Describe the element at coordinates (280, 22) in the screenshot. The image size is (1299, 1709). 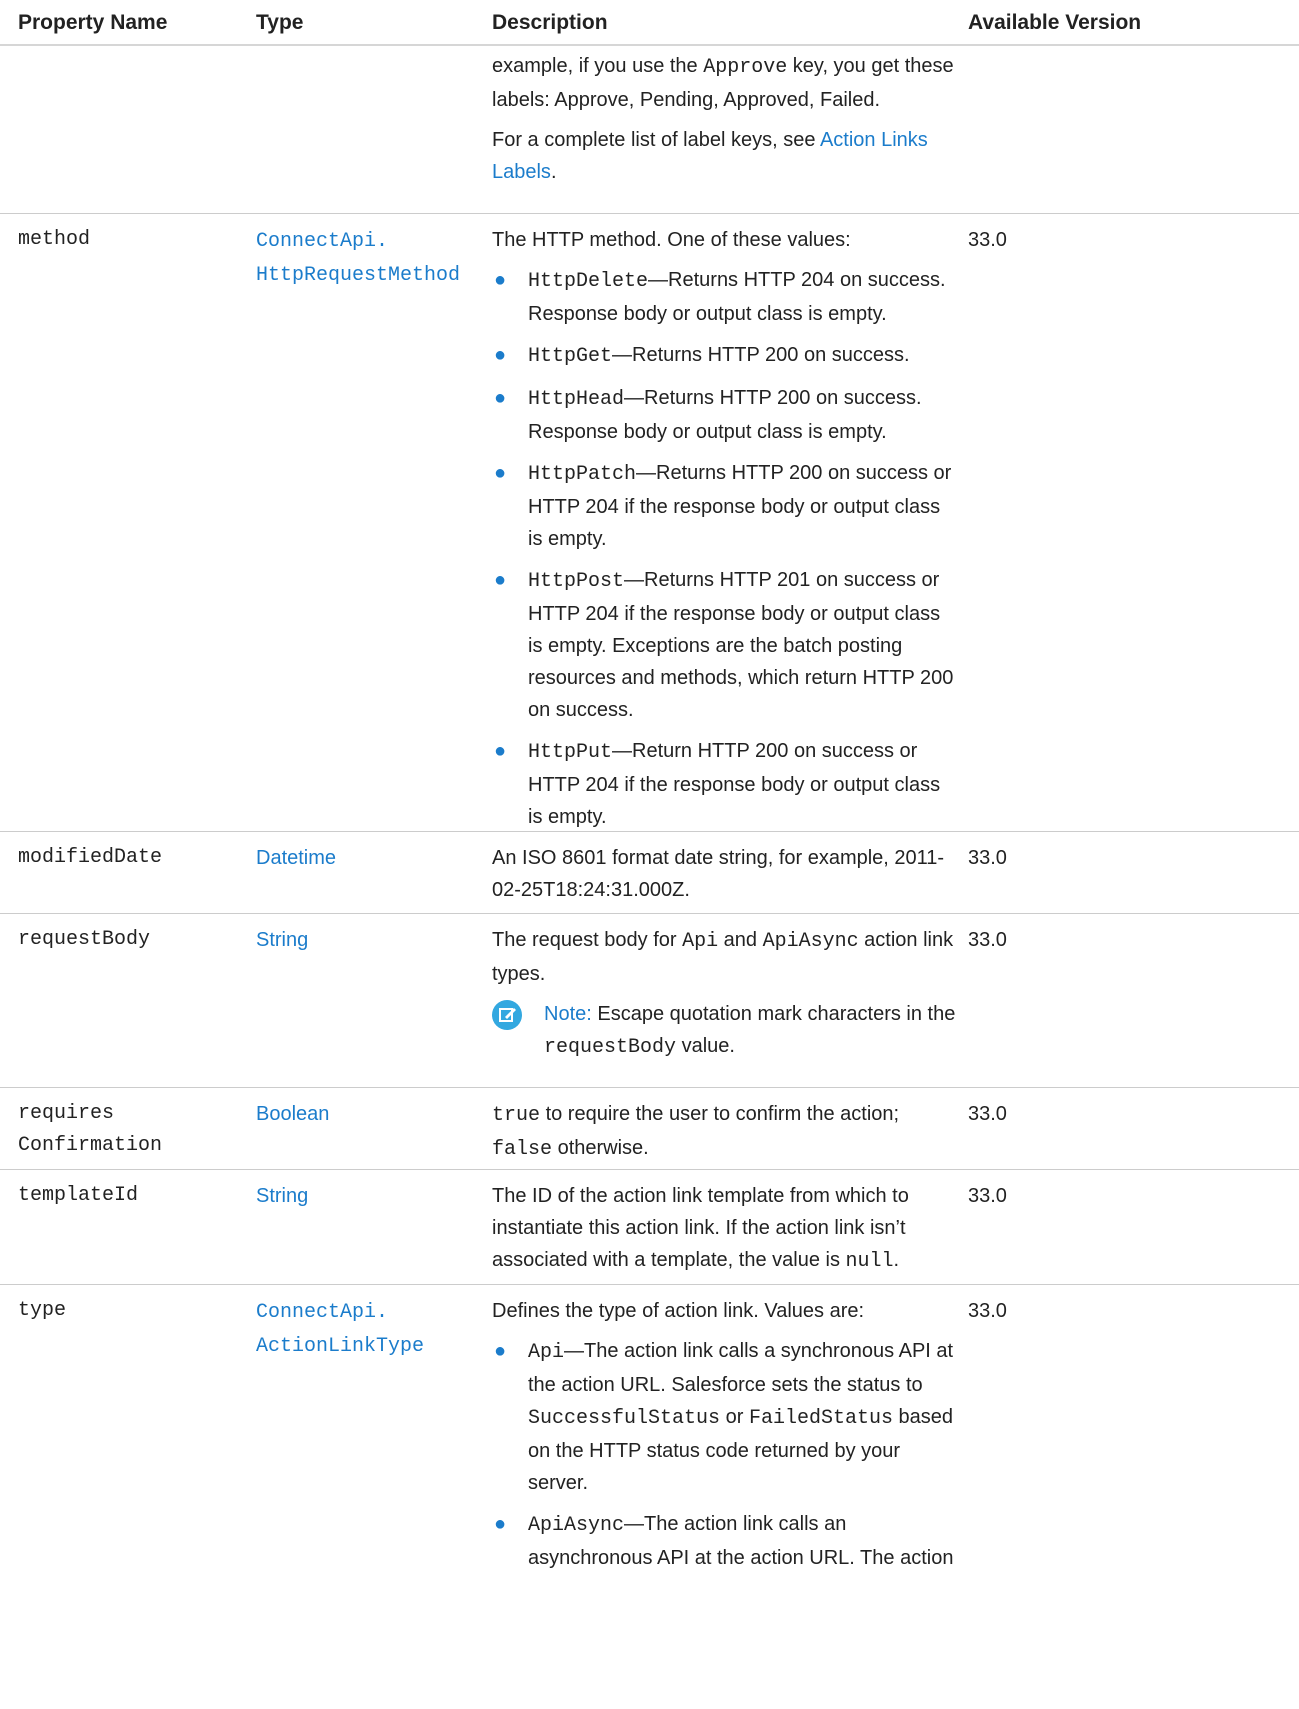
I see `header-type: Type` at that location.